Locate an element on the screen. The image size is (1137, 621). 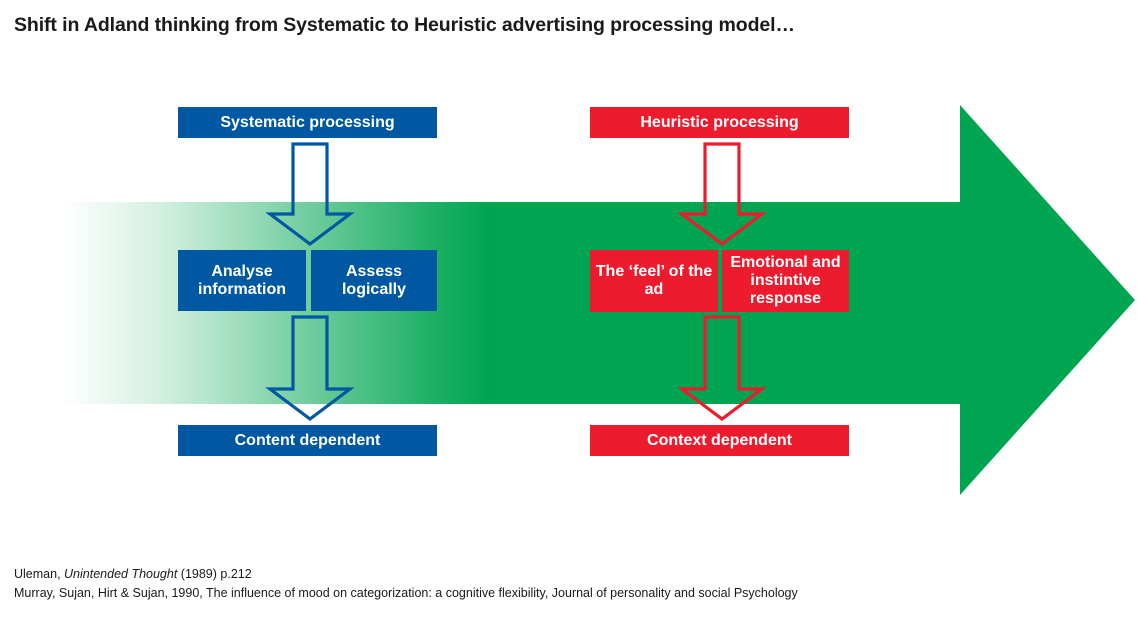
arrow-down-heuristic-top-icon is located at coordinates (722, 194).